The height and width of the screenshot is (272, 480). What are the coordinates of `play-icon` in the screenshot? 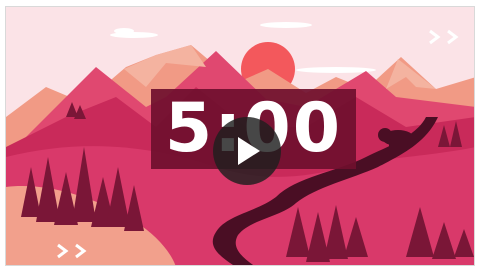 It's located at (249, 151).